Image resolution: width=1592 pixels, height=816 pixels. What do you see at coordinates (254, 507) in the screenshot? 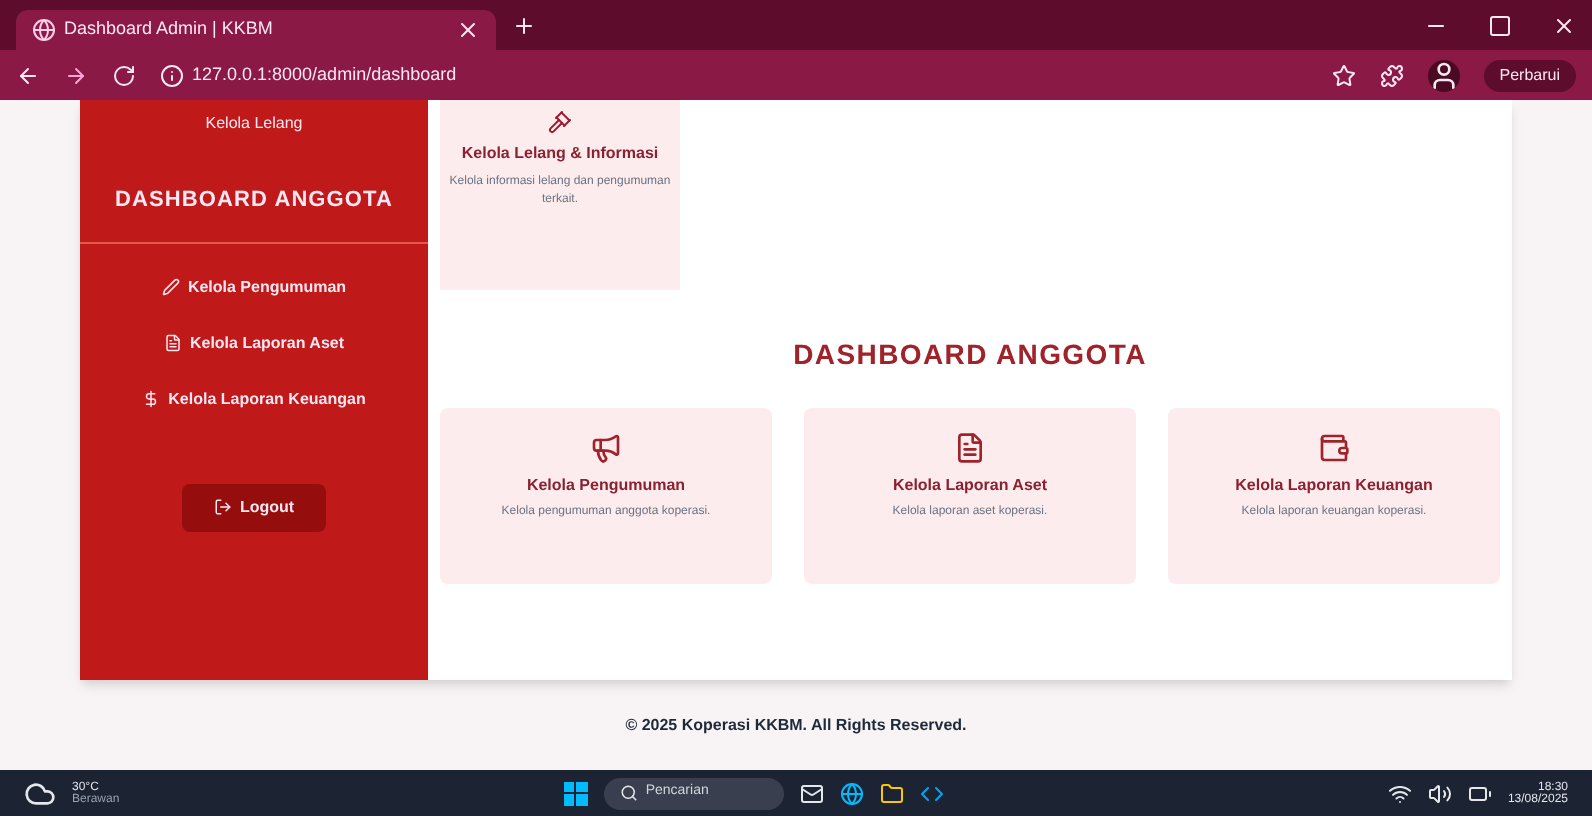
I see `logout-button: Logout` at bounding box center [254, 507].